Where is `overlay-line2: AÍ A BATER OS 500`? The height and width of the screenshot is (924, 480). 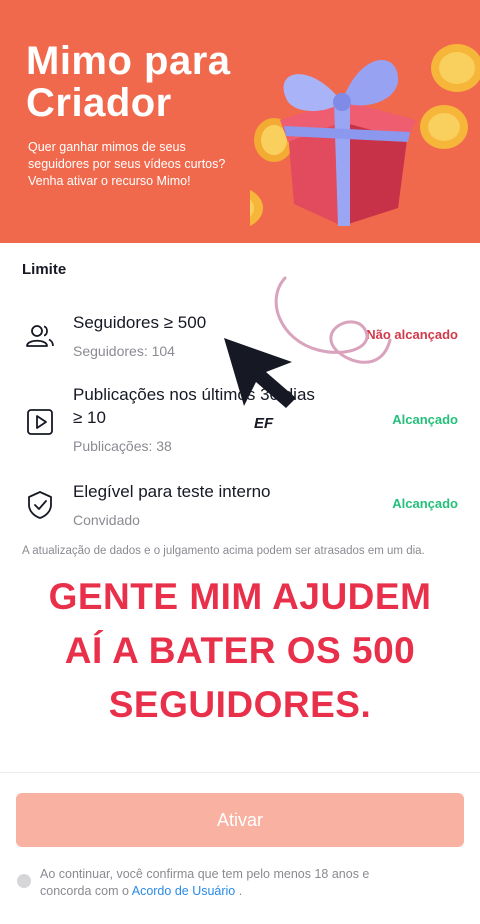
overlay-line2: AÍ A BATER OS 500 is located at coordinates (240, 650).